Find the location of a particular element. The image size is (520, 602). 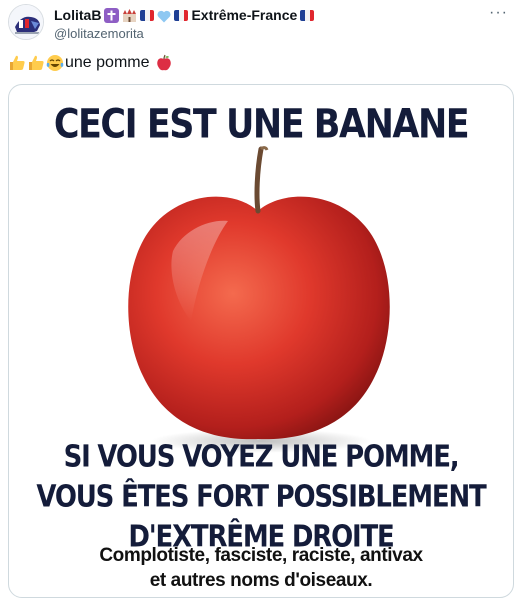

tears-of-joy-icon is located at coordinates (55, 63).